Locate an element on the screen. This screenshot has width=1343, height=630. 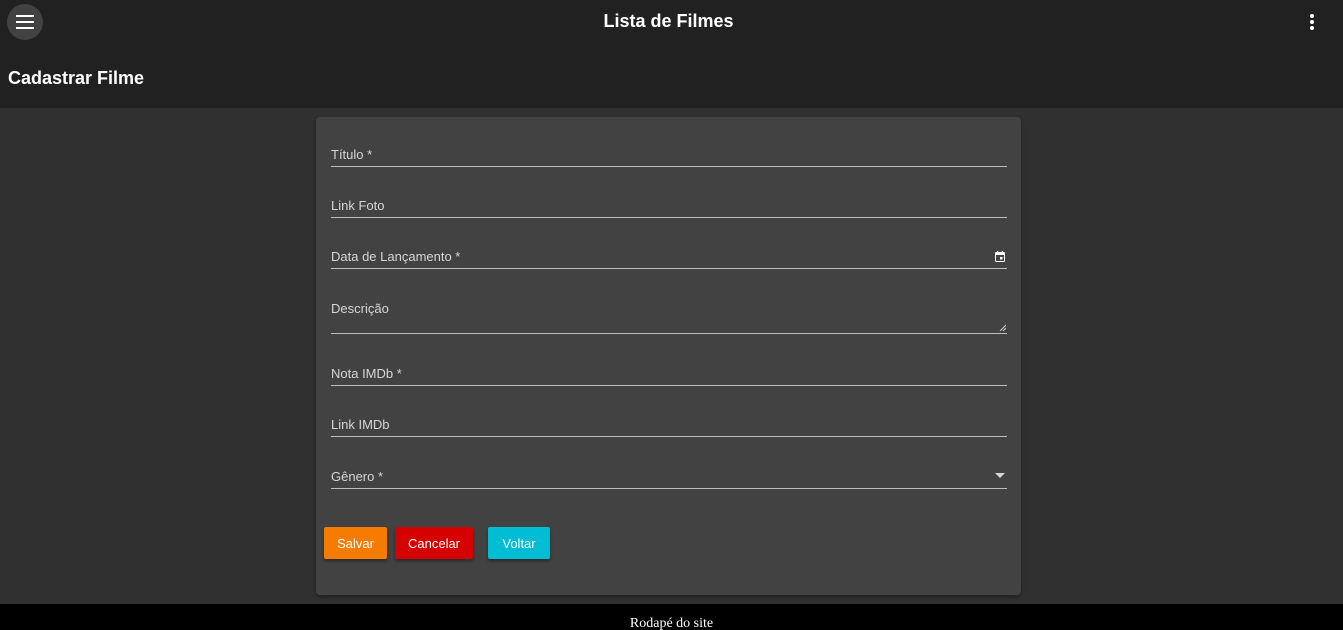
save-button: Salvar is located at coordinates (355, 543).